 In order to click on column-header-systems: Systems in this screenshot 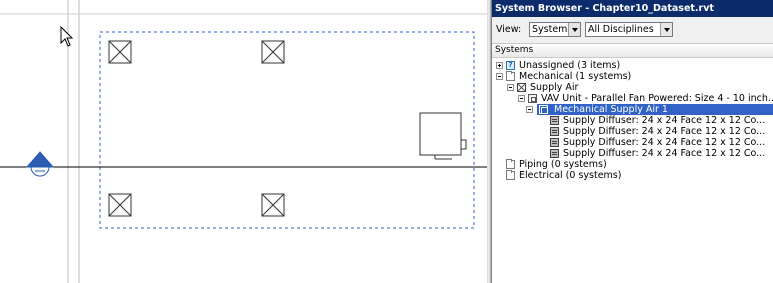, I will do `click(632, 50)`.